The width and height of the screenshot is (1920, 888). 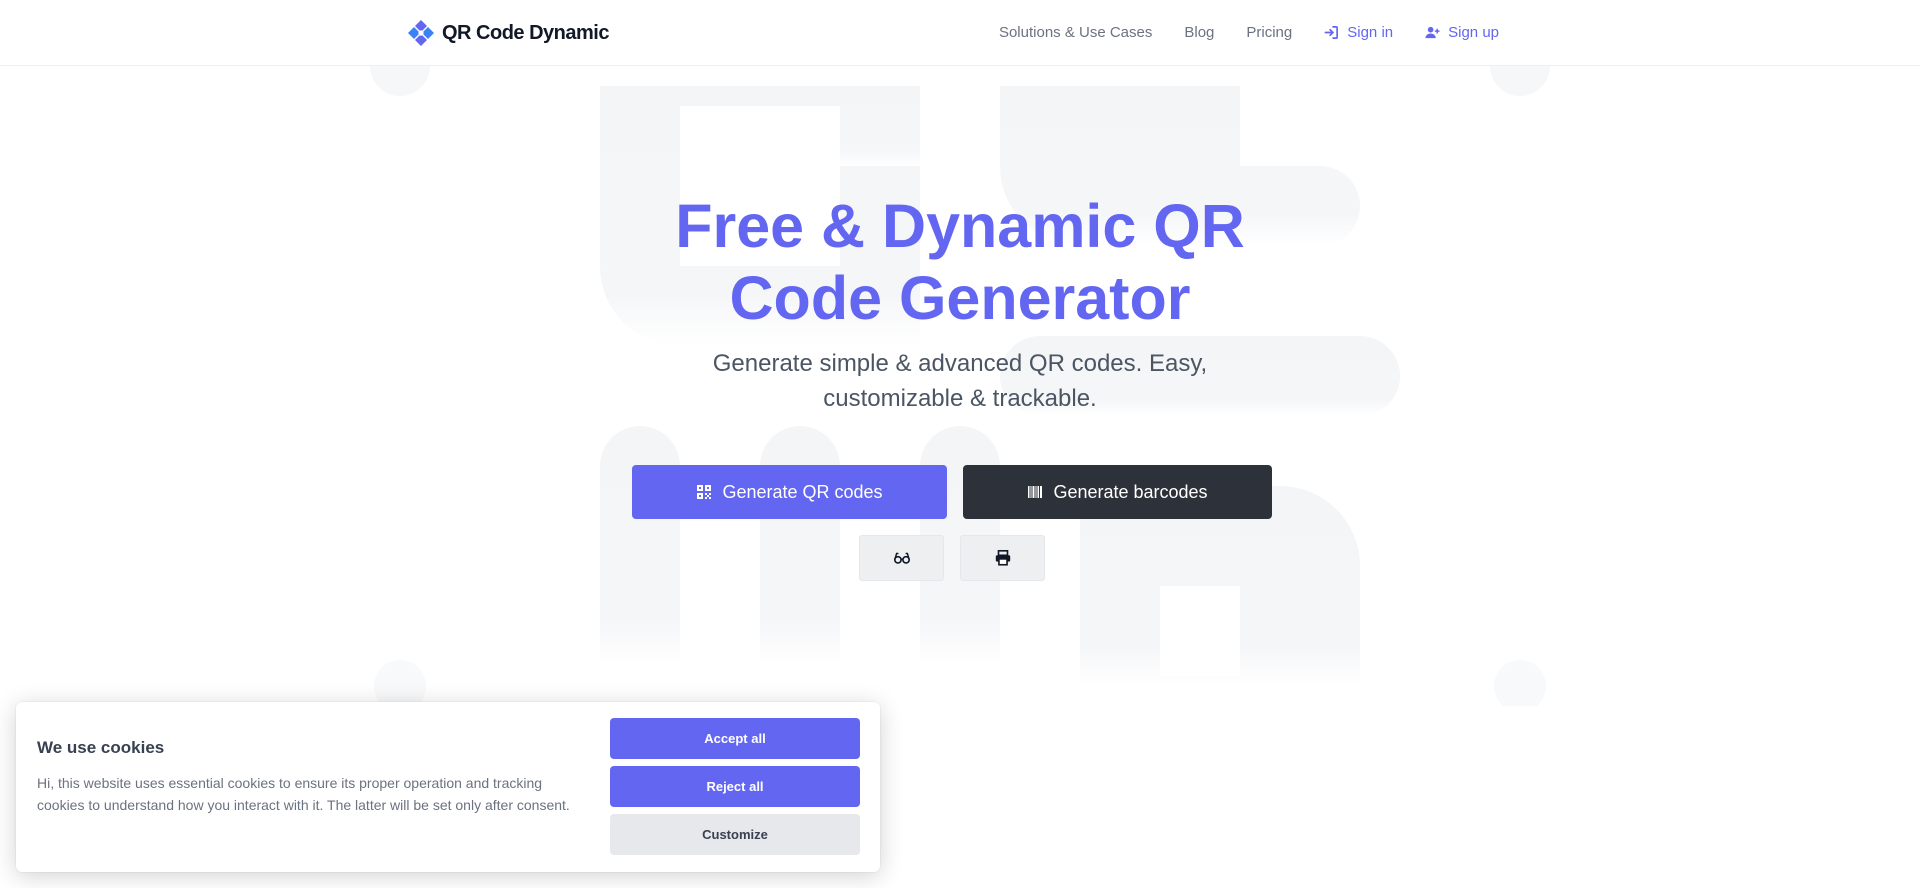 What do you see at coordinates (735, 834) in the screenshot?
I see `customize-button: Customize` at bounding box center [735, 834].